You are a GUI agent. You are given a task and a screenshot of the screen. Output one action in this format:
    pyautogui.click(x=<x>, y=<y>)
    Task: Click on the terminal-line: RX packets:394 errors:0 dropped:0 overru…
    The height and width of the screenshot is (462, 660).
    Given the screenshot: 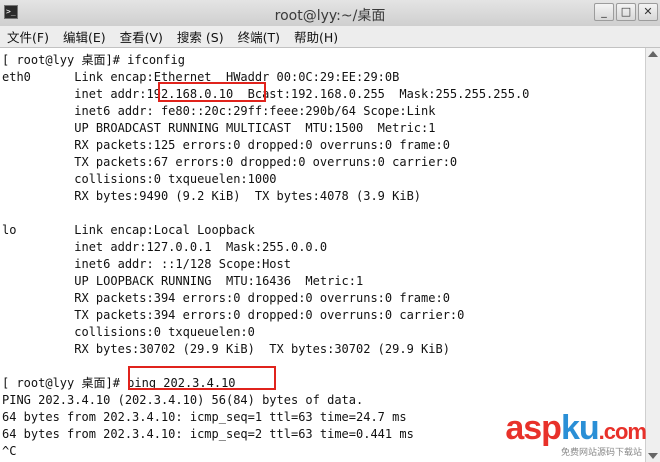 What is the action you would take?
    pyautogui.click(x=226, y=298)
    